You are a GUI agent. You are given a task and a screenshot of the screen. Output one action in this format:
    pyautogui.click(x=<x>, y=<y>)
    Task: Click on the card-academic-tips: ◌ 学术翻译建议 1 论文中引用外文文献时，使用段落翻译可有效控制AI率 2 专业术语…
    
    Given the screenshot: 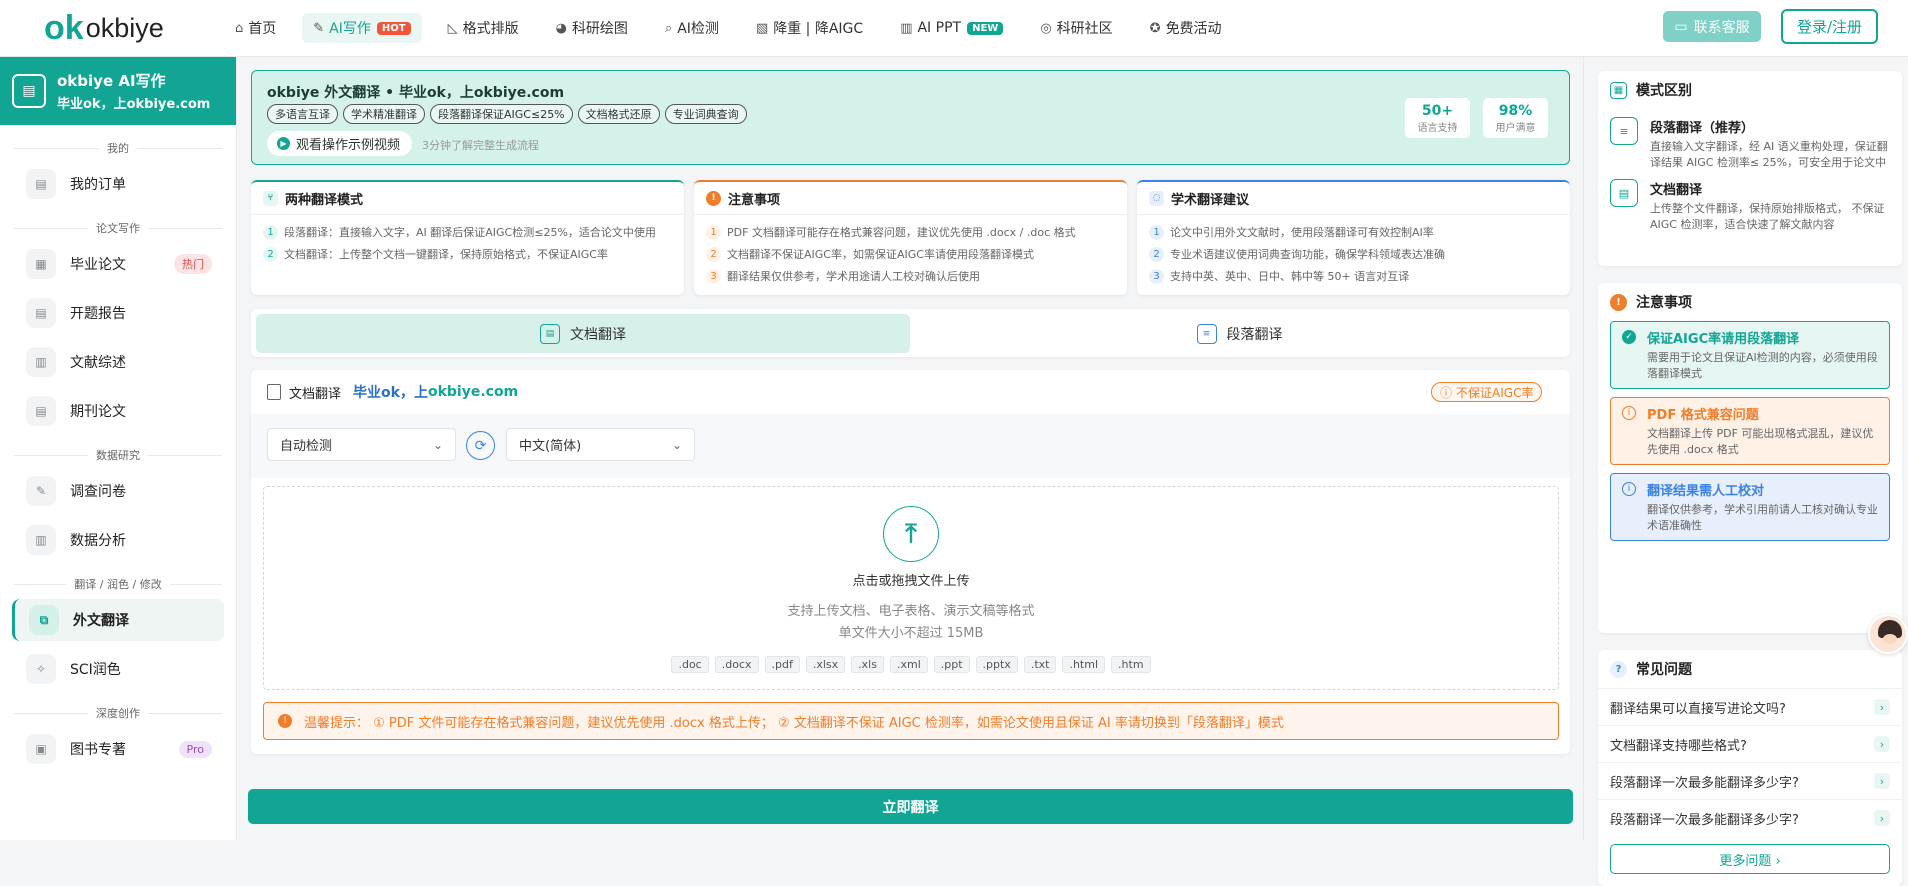 What is the action you would take?
    pyautogui.click(x=1353, y=237)
    